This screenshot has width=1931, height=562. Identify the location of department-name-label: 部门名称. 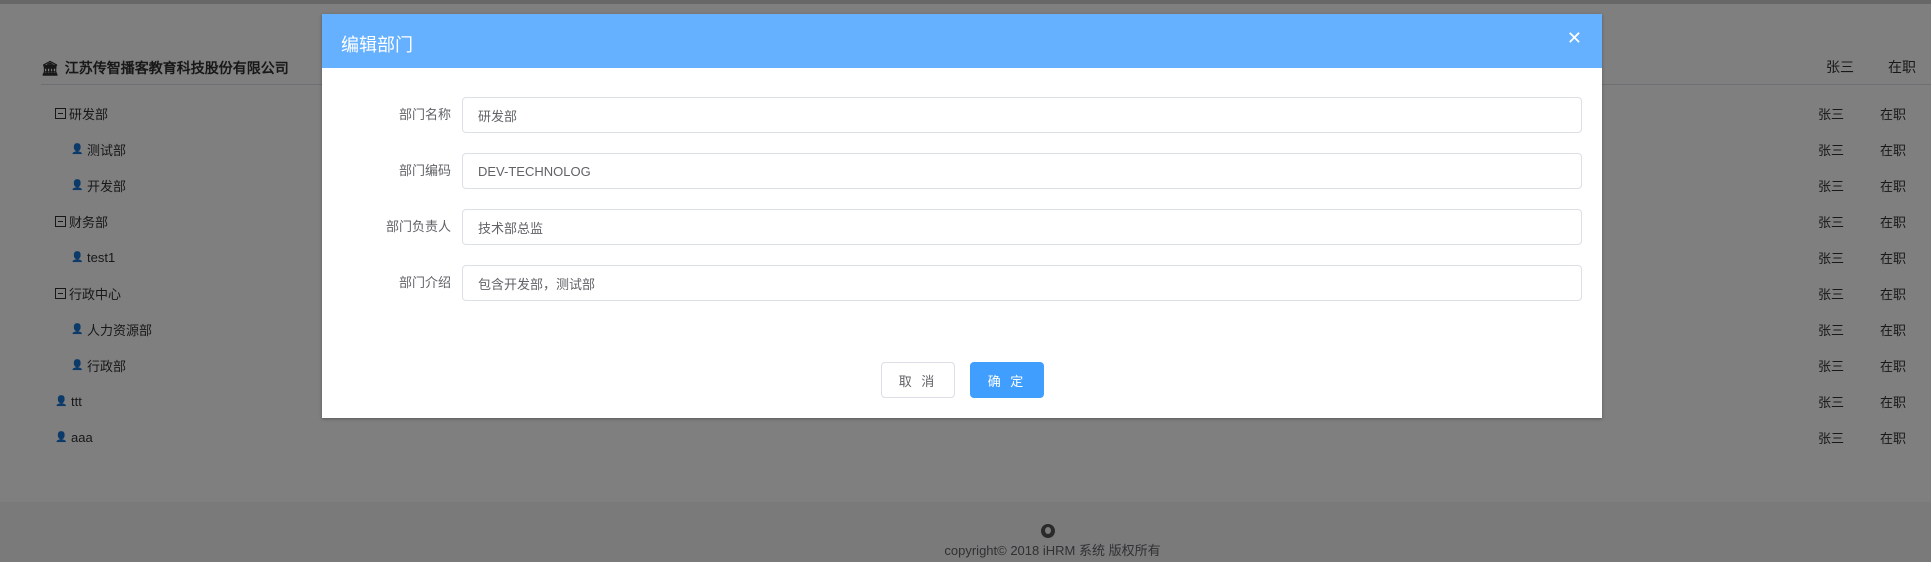
(424, 114).